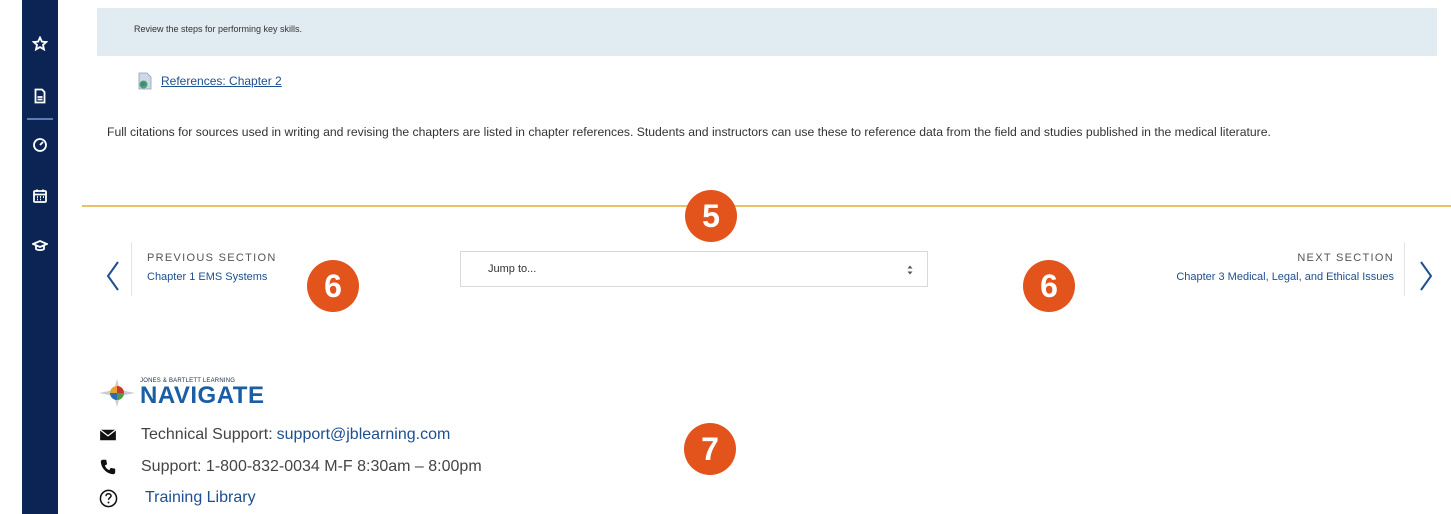 The width and height of the screenshot is (1451, 514). Describe the element at coordinates (117, 393) in the screenshot. I see `compass-logo-icon` at that location.